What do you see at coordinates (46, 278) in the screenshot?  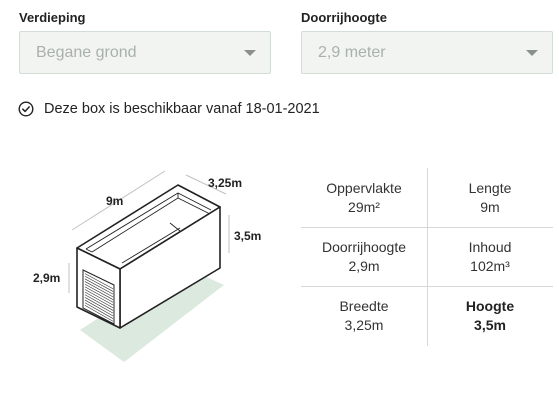 I see `dim-door-height: 2,9m` at bounding box center [46, 278].